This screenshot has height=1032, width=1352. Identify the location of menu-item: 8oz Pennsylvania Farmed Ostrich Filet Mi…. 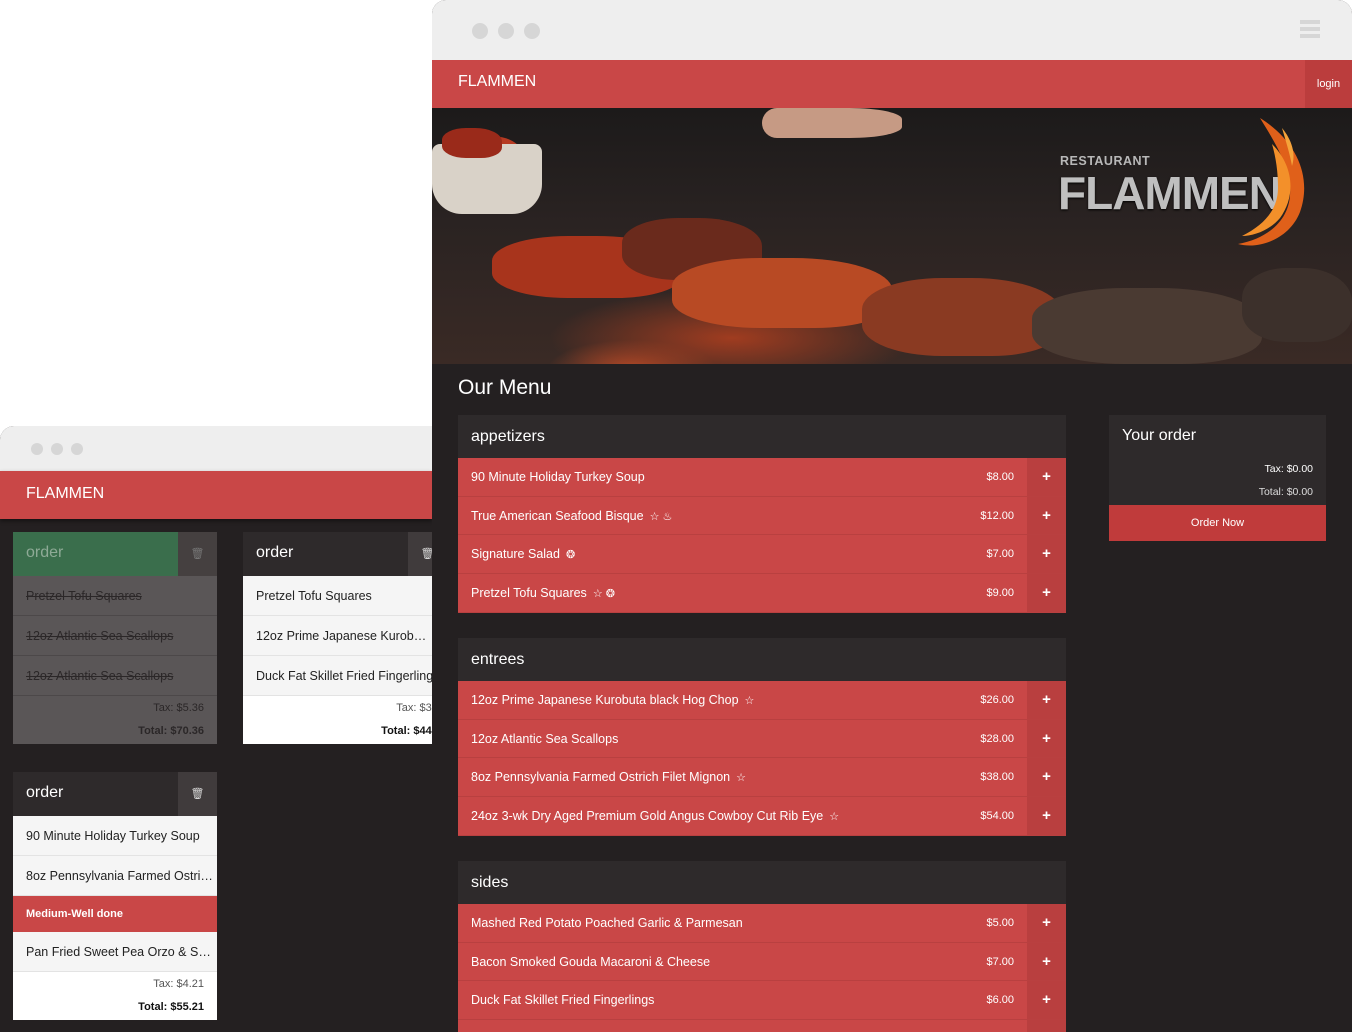
(762, 778).